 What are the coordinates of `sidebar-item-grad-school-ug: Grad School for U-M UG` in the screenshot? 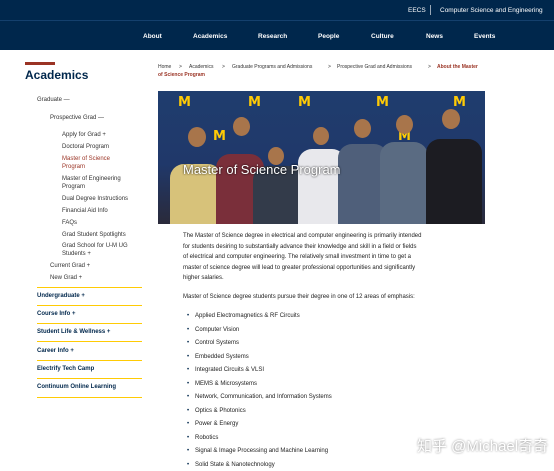 It's located at (95, 246).